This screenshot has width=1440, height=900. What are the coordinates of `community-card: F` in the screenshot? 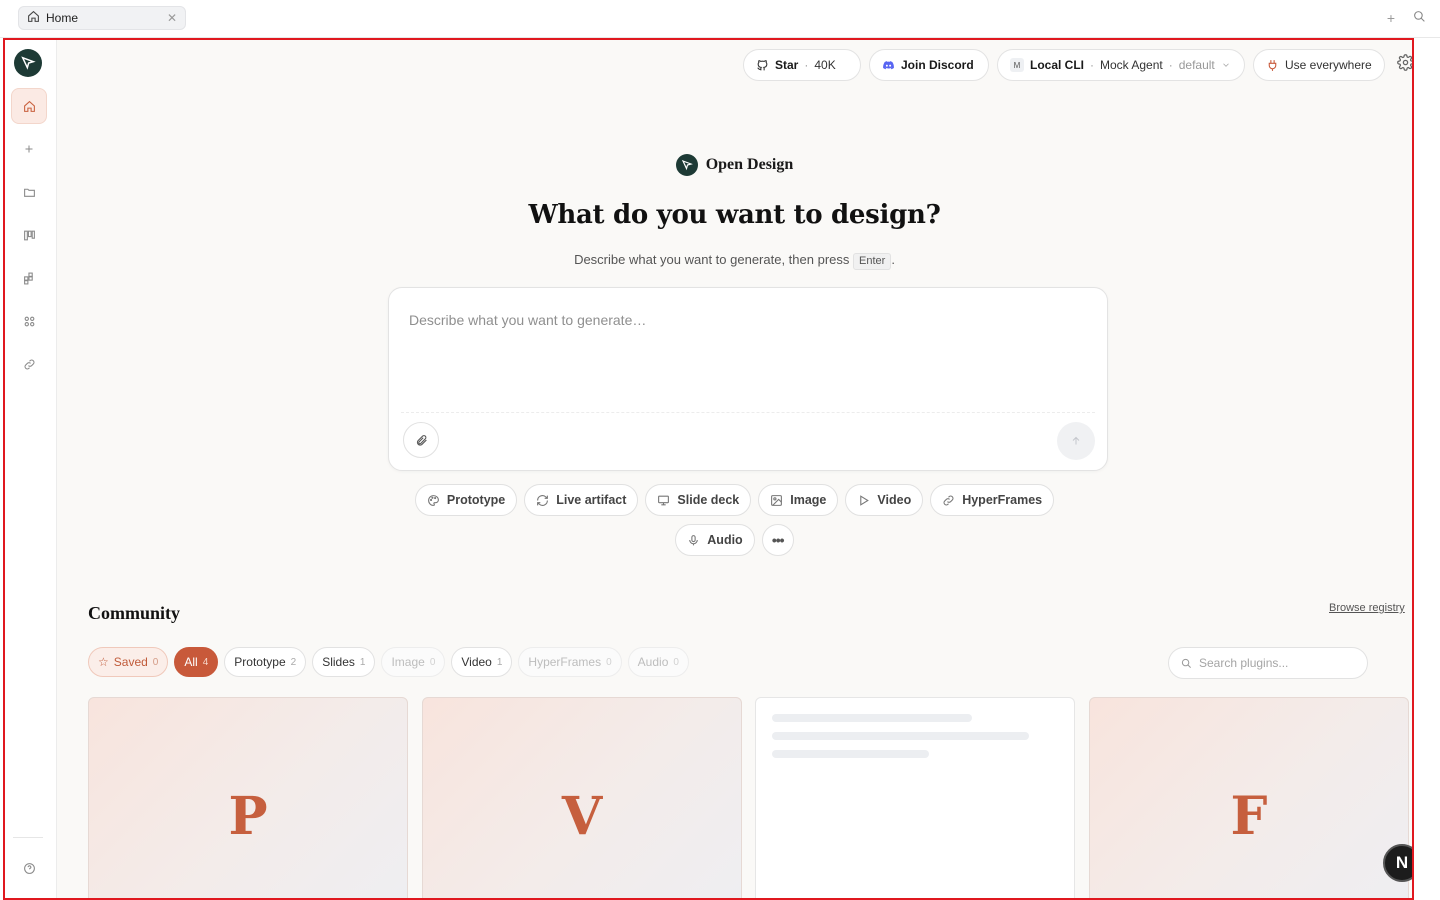 It's located at (1249, 797).